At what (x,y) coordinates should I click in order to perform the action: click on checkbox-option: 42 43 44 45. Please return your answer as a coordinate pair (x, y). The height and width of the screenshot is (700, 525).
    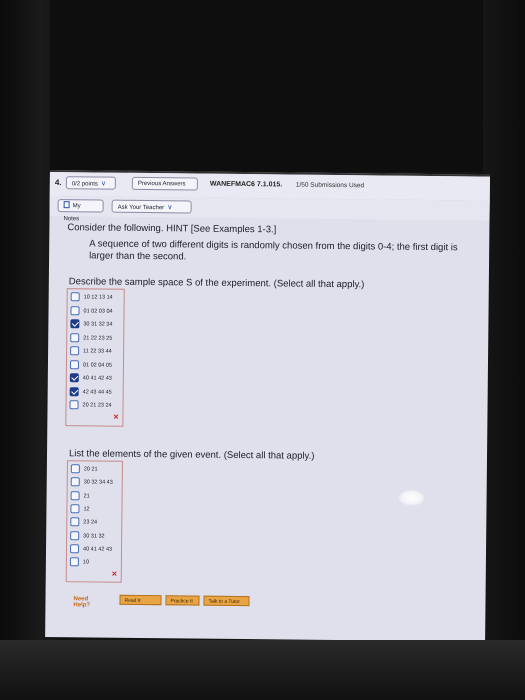
    Looking at the image, I should click on (90, 392).